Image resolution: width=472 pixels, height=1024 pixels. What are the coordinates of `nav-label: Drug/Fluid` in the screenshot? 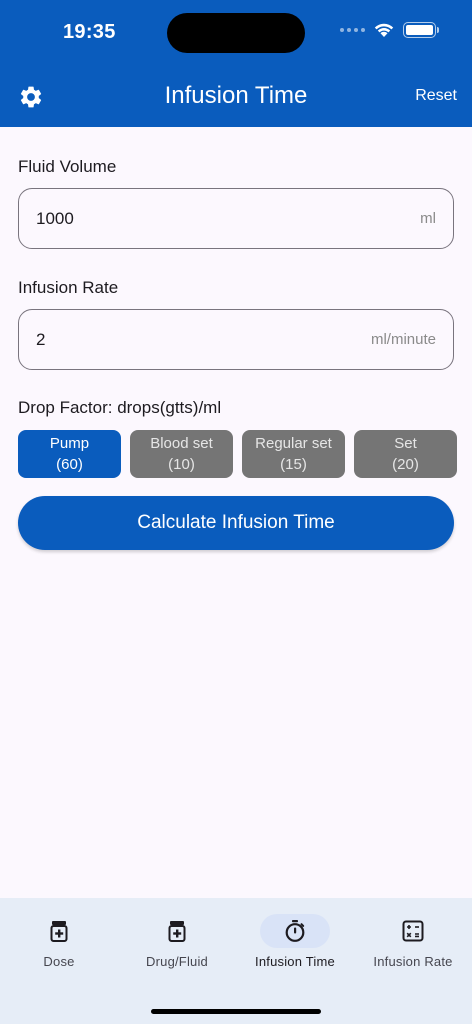 It's located at (177, 961).